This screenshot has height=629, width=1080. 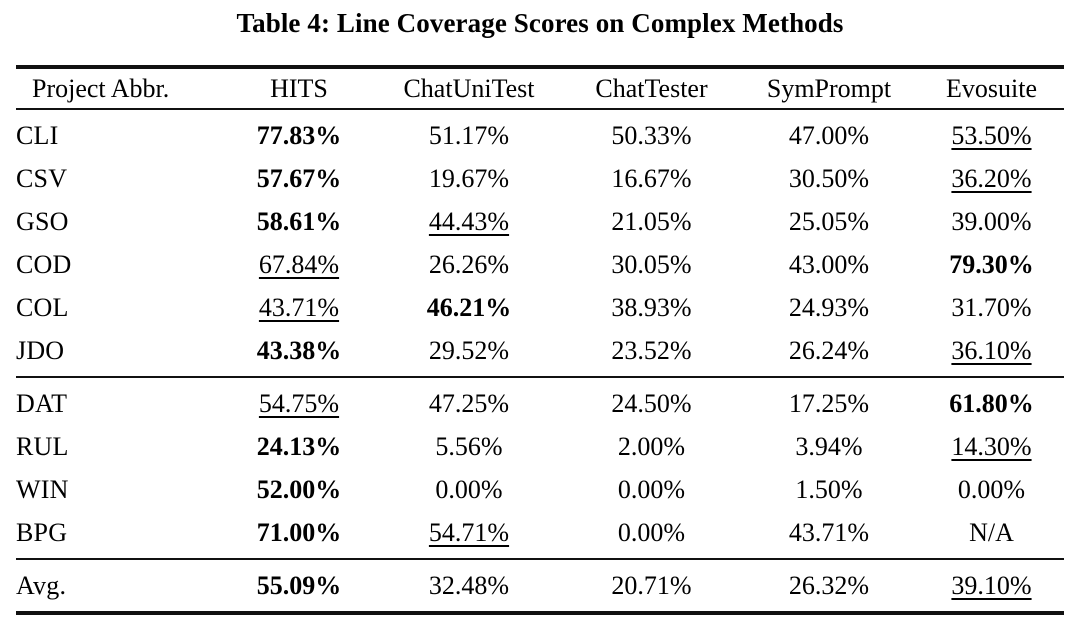 What do you see at coordinates (299, 132) in the screenshot?
I see `cell-hits: 77.83%` at bounding box center [299, 132].